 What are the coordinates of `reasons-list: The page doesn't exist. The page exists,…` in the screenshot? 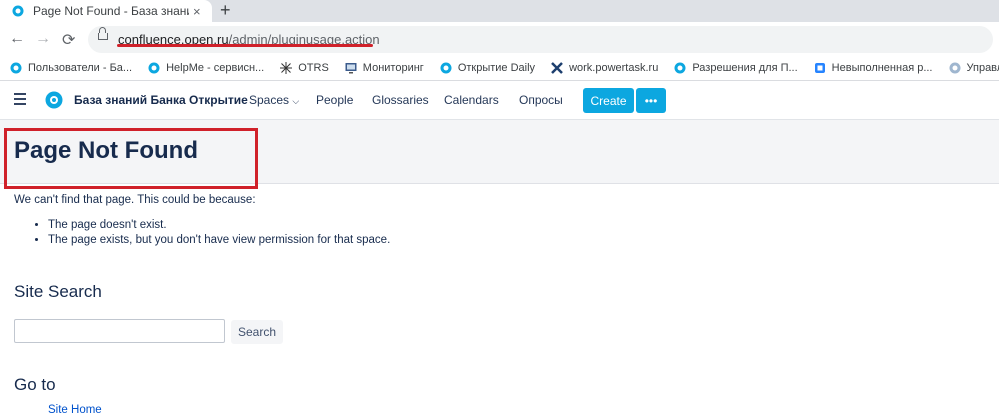 It's located at (211, 234).